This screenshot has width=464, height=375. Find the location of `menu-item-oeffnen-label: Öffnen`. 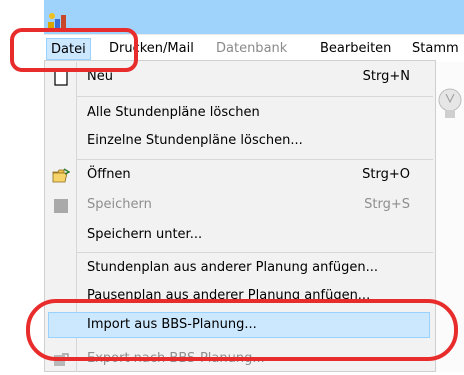

menu-item-oeffnen-label: Öffnen is located at coordinates (109, 174).